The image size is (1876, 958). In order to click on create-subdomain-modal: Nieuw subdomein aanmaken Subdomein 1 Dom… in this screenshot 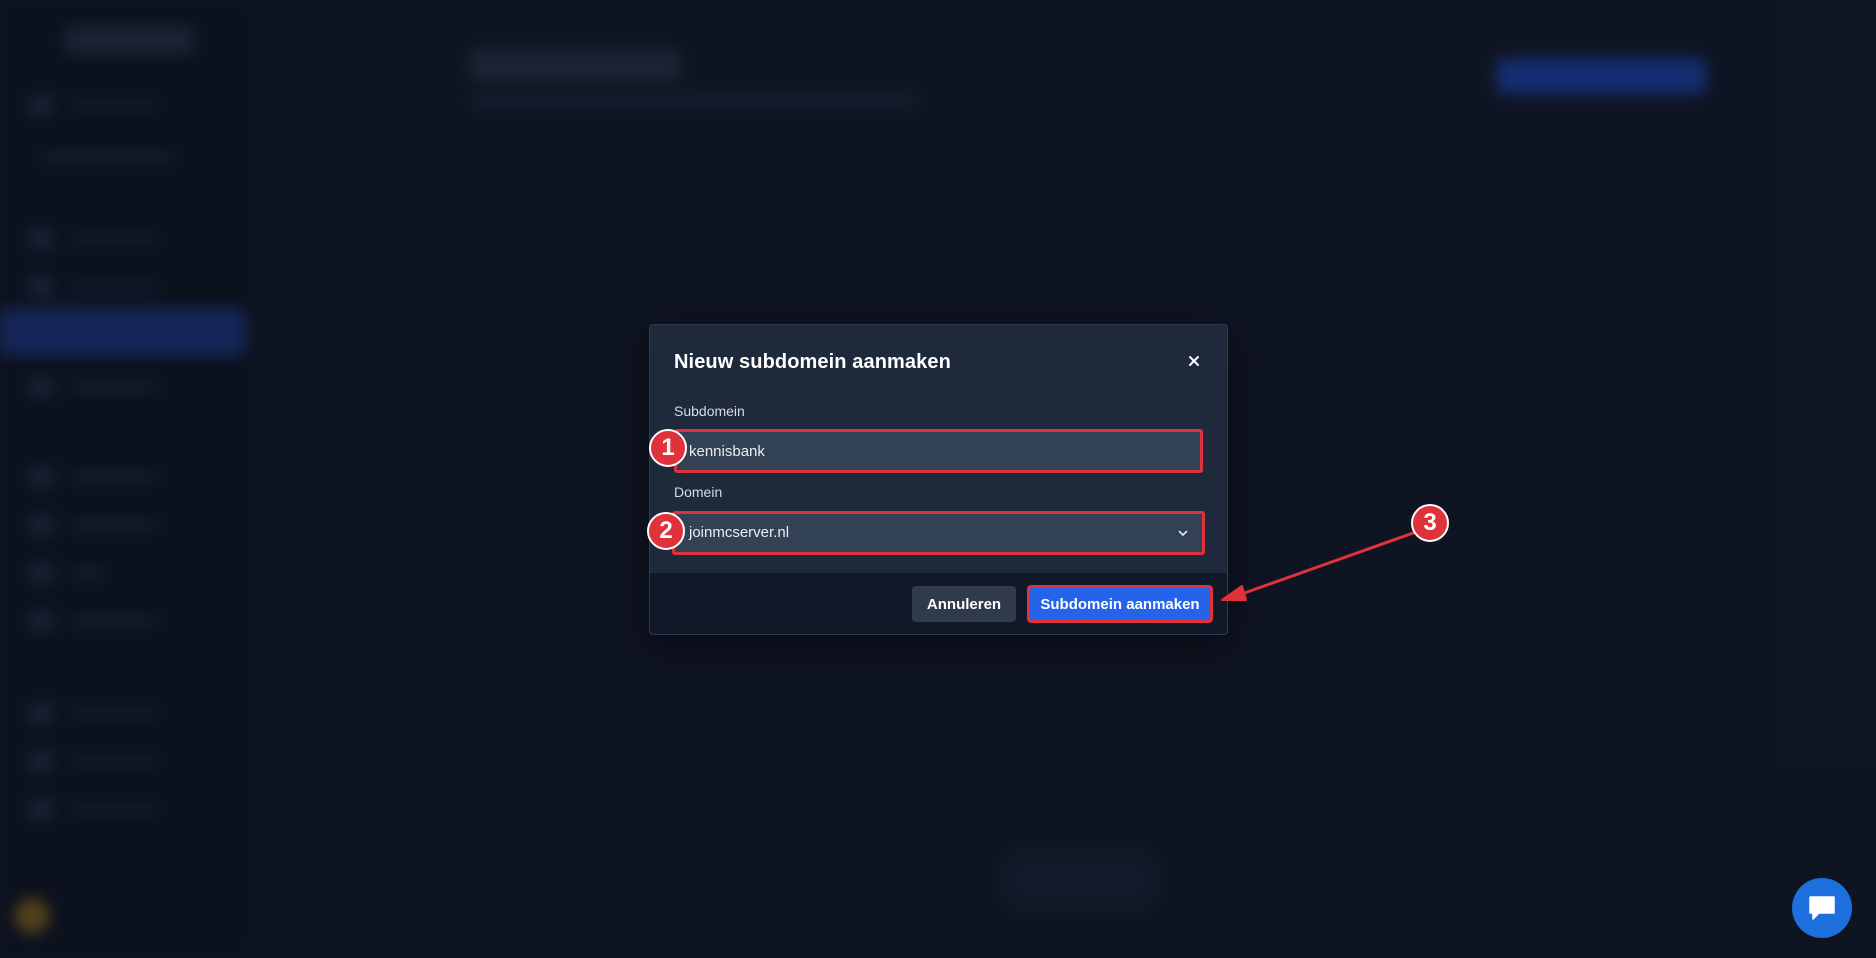, I will do `click(937, 479)`.